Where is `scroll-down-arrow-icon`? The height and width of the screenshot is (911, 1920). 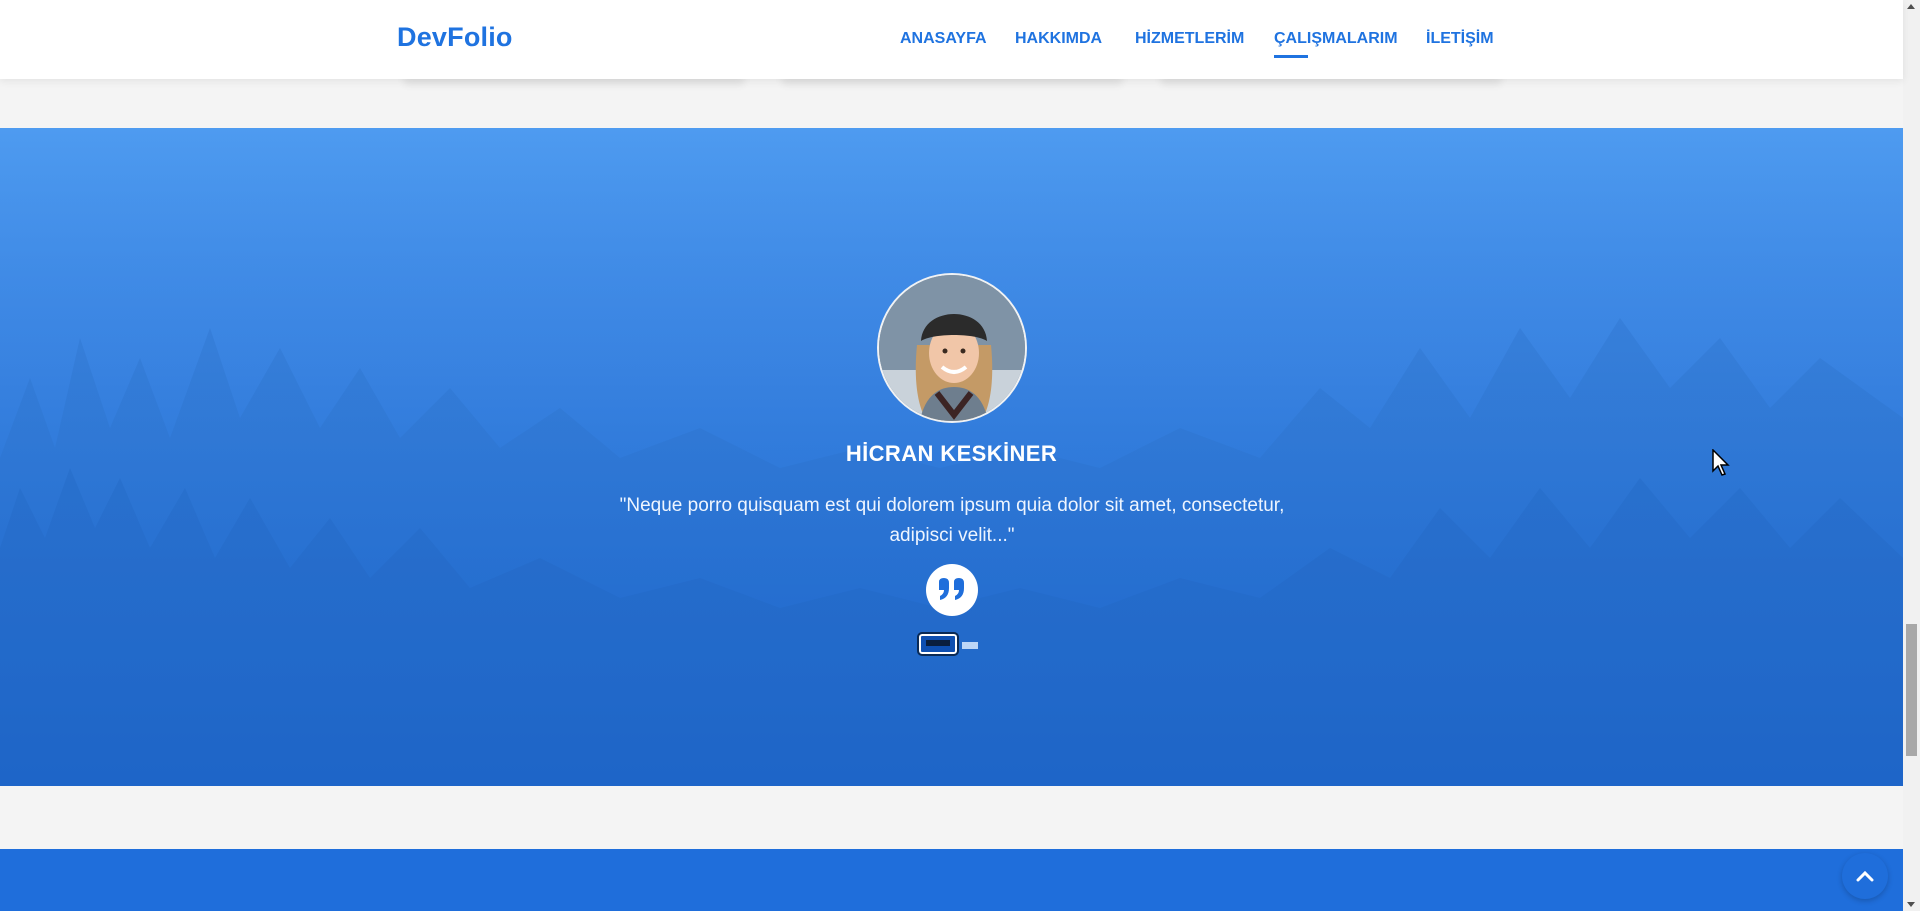
scroll-down-arrow-icon is located at coordinates (1911, 904).